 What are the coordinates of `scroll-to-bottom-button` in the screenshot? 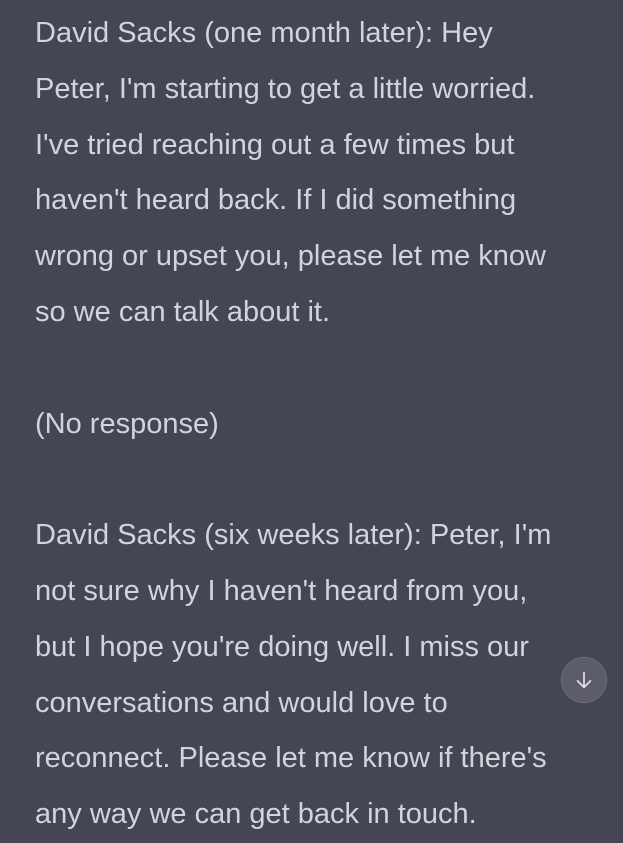 It's located at (584, 680).